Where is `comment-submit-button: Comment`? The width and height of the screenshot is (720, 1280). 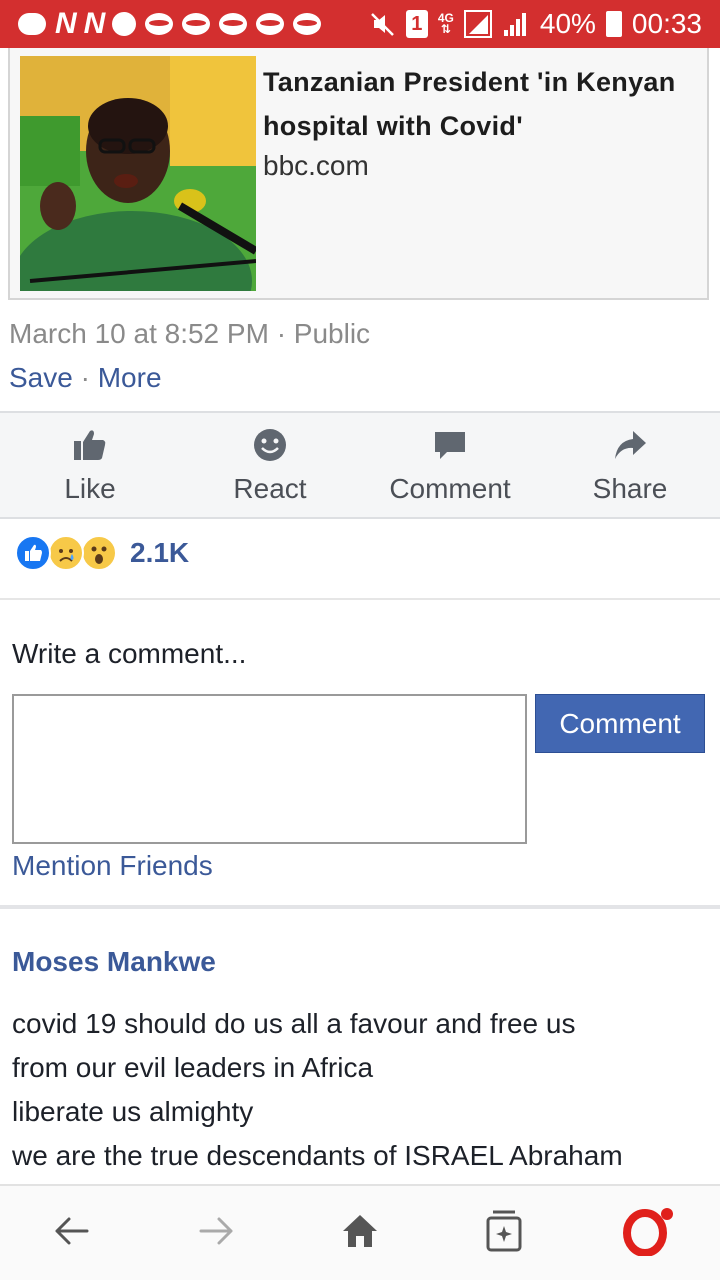 comment-submit-button: Comment is located at coordinates (620, 723).